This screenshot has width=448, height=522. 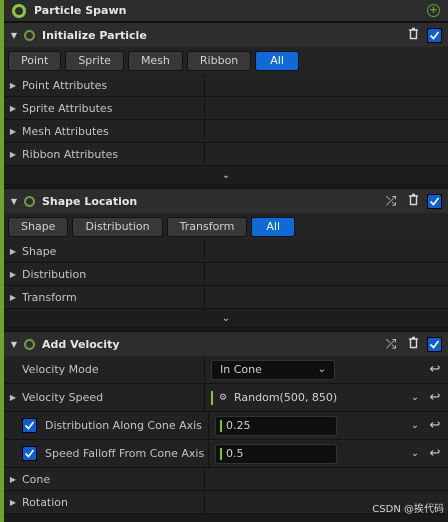 I want to click on falloff-enable-checkbox, so click(x=29, y=453).